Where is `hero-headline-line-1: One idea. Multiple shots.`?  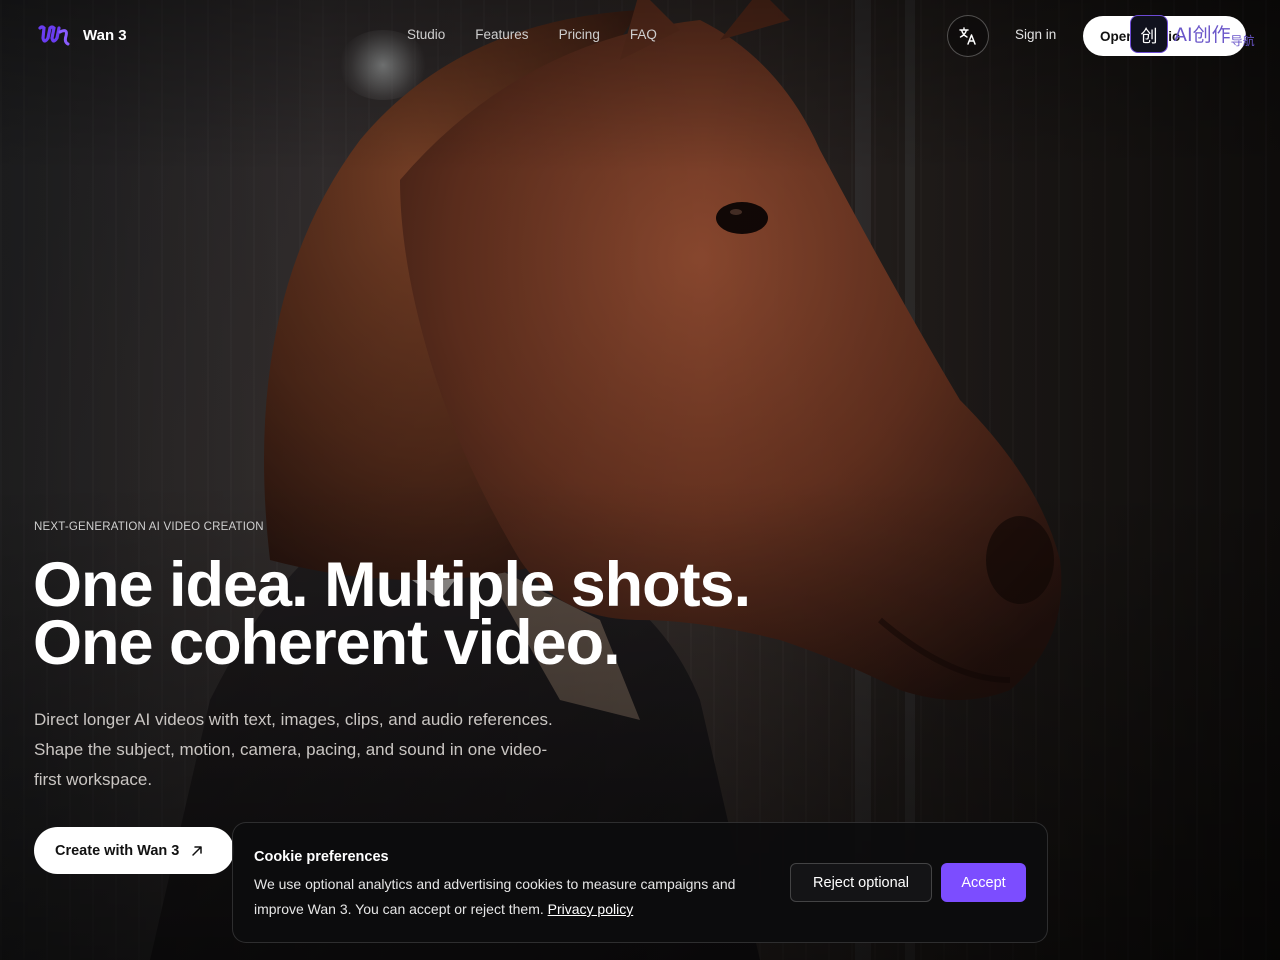
hero-headline-line-1: One idea. Multiple shots. is located at coordinates (392, 585).